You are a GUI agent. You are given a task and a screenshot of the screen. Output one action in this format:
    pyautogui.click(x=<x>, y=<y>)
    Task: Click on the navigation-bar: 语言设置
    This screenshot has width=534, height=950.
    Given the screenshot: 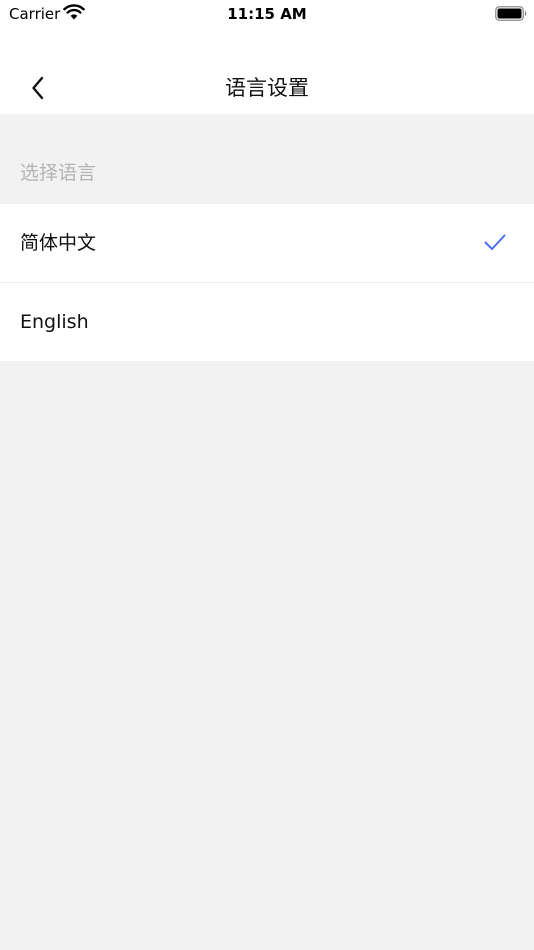 What is the action you would take?
    pyautogui.click(x=267, y=71)
    